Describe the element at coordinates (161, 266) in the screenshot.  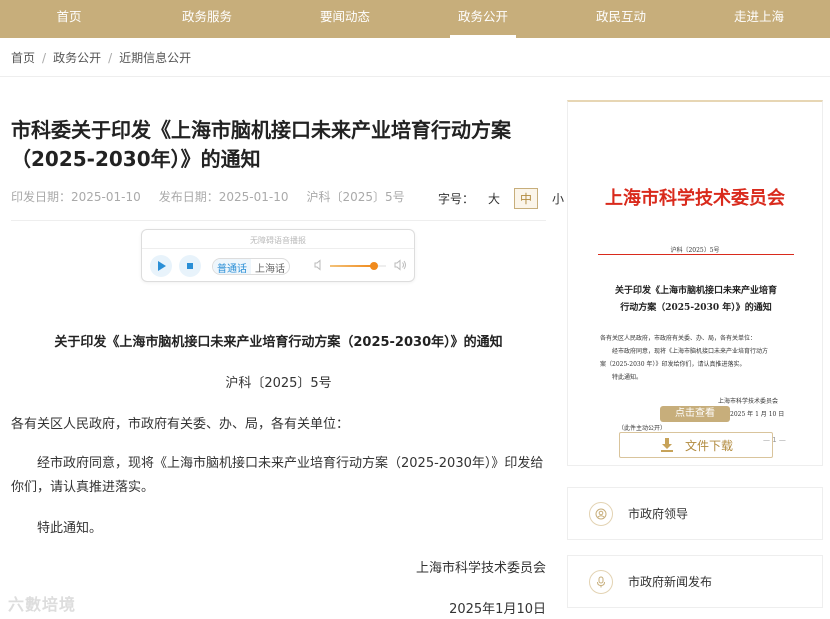
I see `play-icon` at that location.